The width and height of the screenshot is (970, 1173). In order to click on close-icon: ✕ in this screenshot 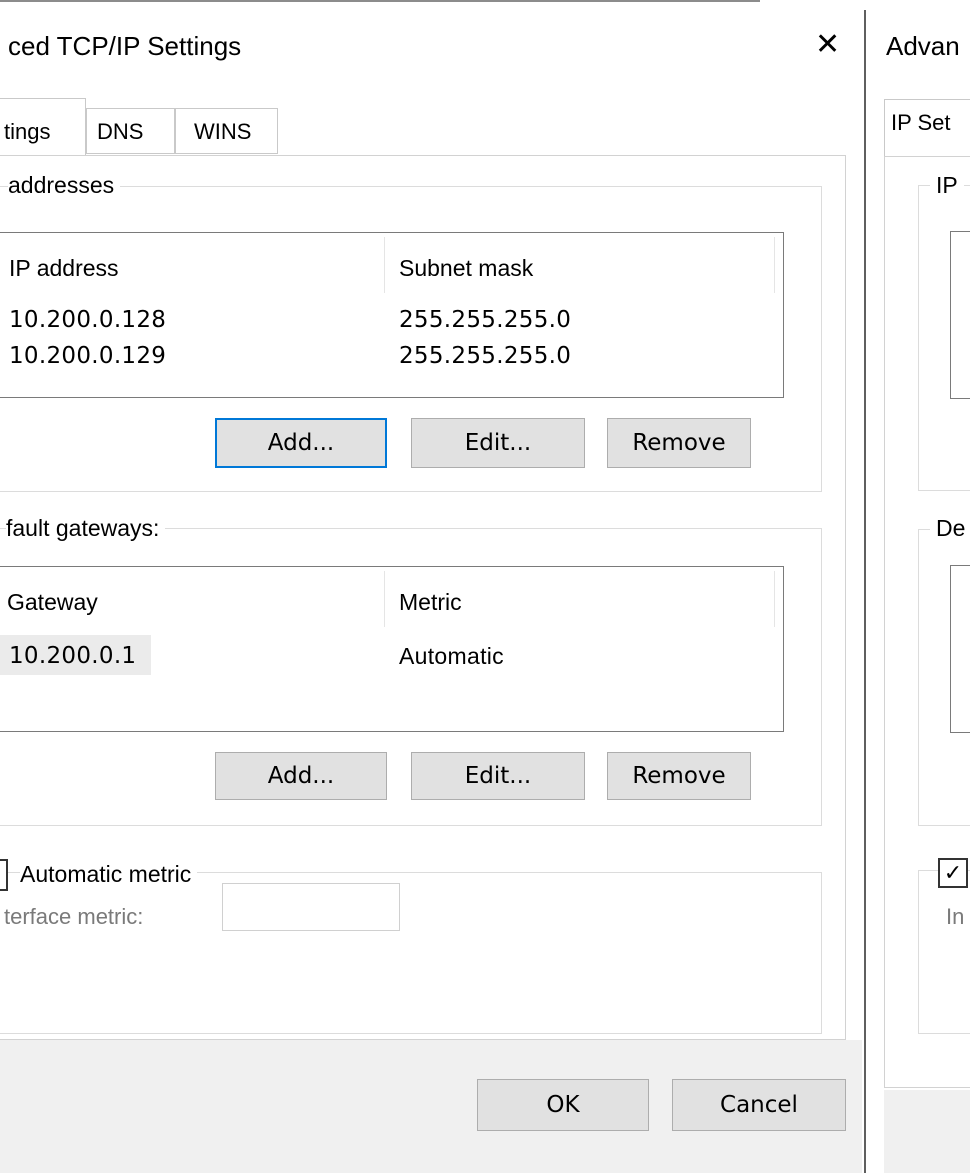, I will do `click(827, 45)`.